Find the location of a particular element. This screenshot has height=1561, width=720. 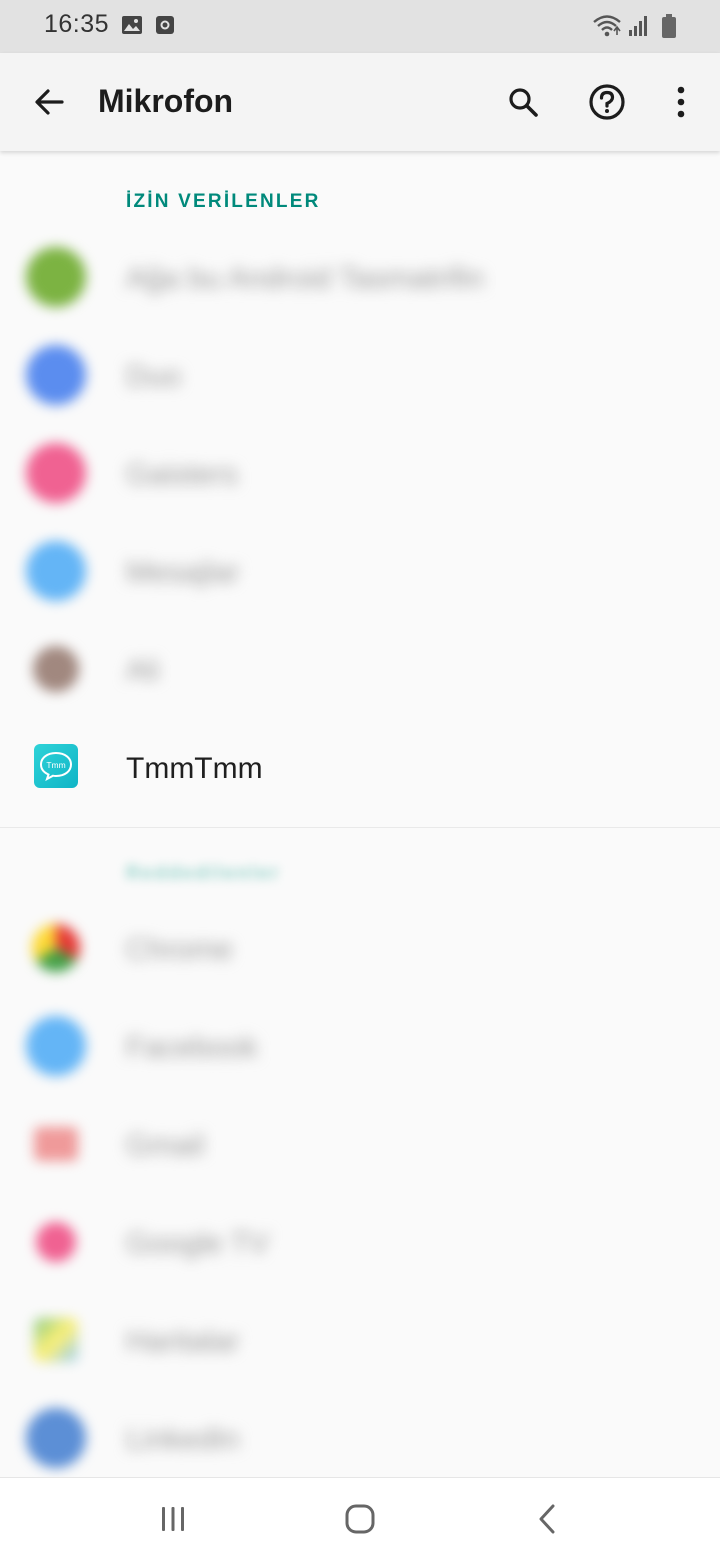

list-item: Ağa bu Android Tasmatrifin is located at coordinates (360, 279).